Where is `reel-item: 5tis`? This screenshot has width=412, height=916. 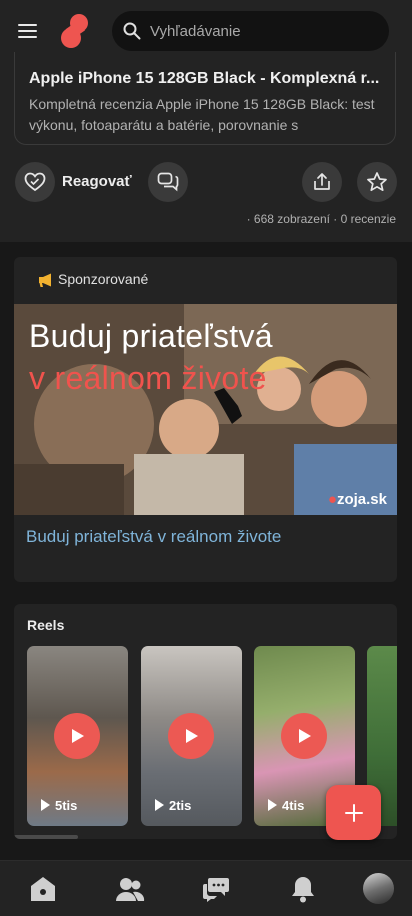
reel-item: 5tis is located at coordinates (77, 736).